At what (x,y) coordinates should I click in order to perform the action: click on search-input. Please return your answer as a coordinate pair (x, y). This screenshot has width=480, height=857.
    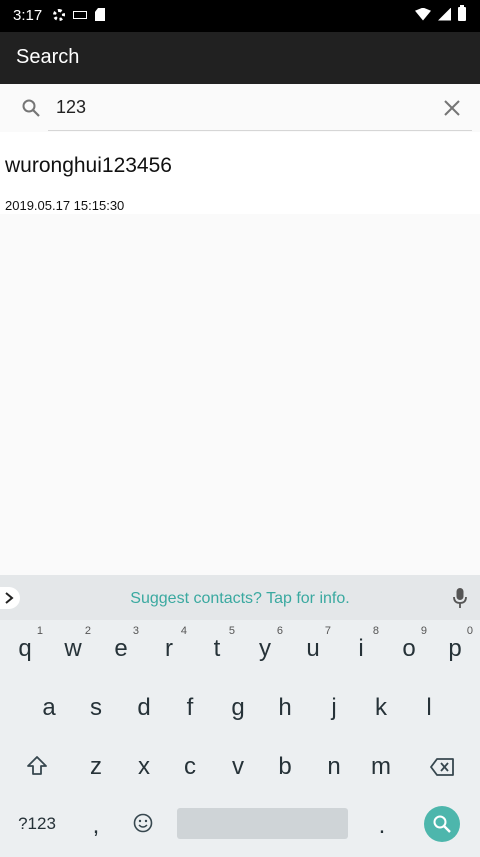
    Looking at the image, I should click on (260, 107).